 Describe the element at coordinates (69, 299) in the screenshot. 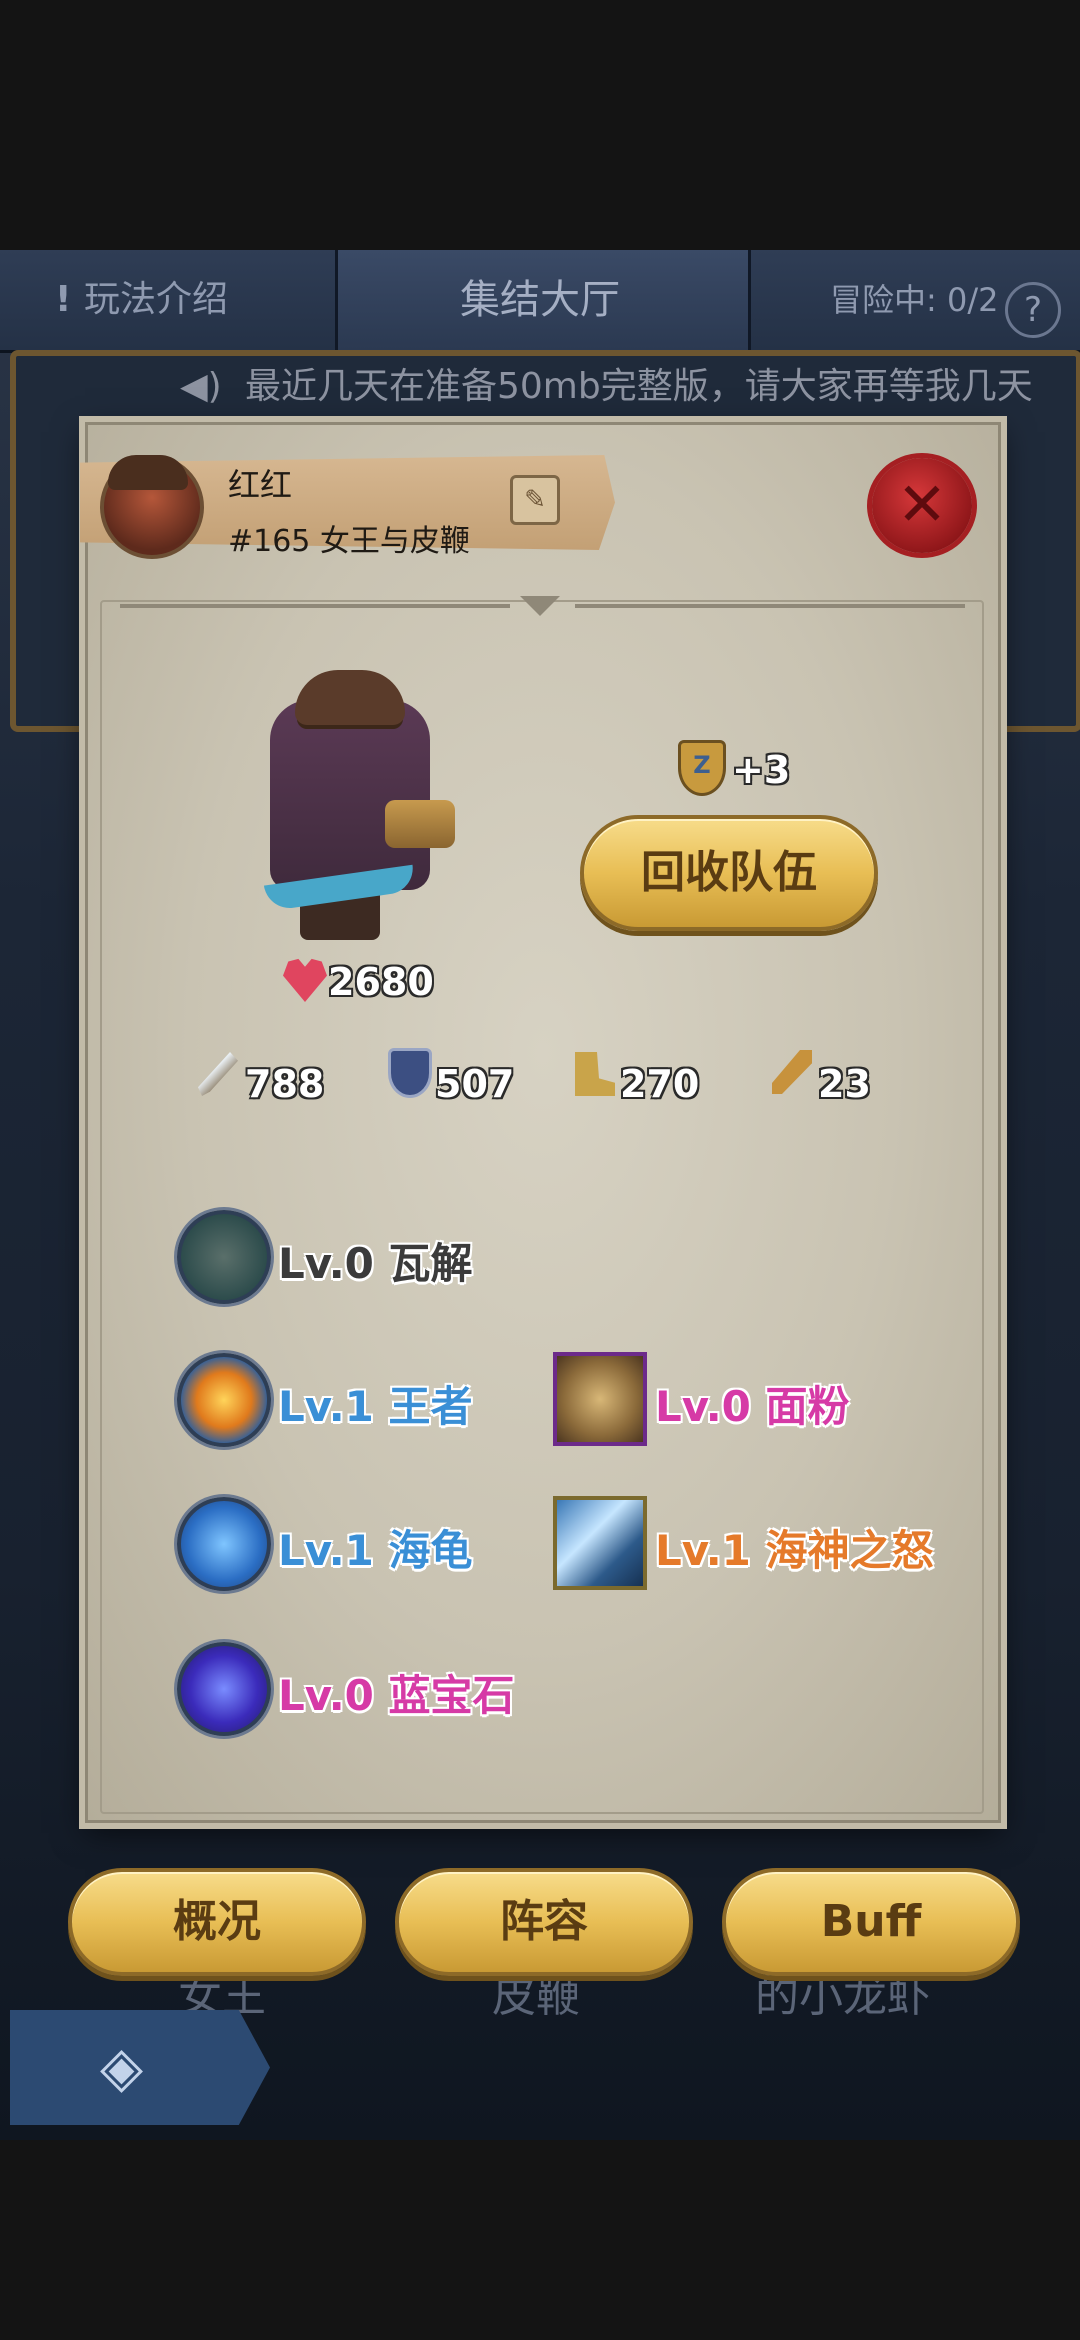

I see `exclamation-icon: !` at that location.